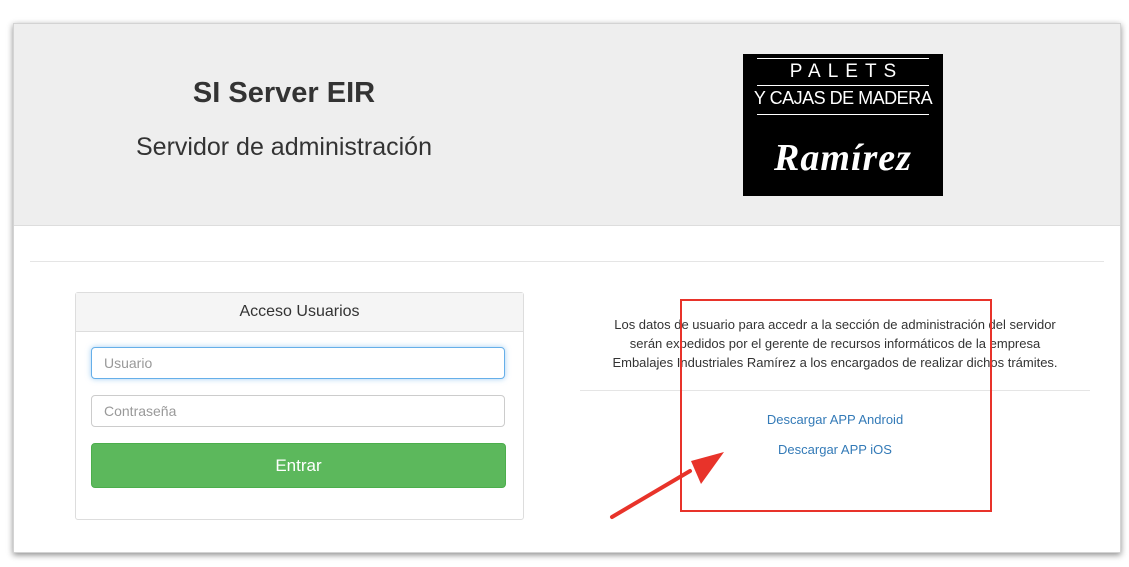 The image size is (1129, 567). Describe the element at coordinates (843, 85) in the screenshot. I see `logo-rule-middle` at that location.